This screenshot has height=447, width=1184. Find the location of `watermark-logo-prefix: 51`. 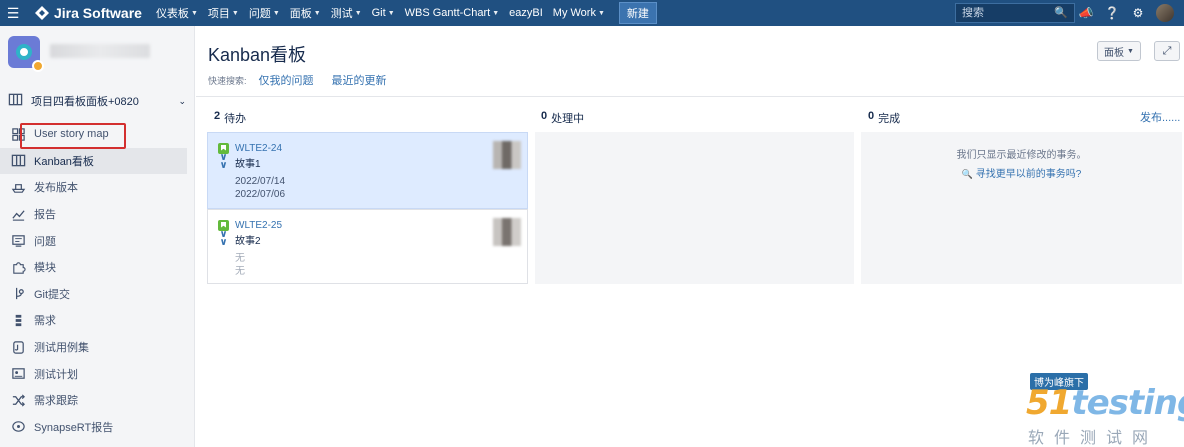

watermark-logo-prefix: 51 is located at coordinates (1049, 403).